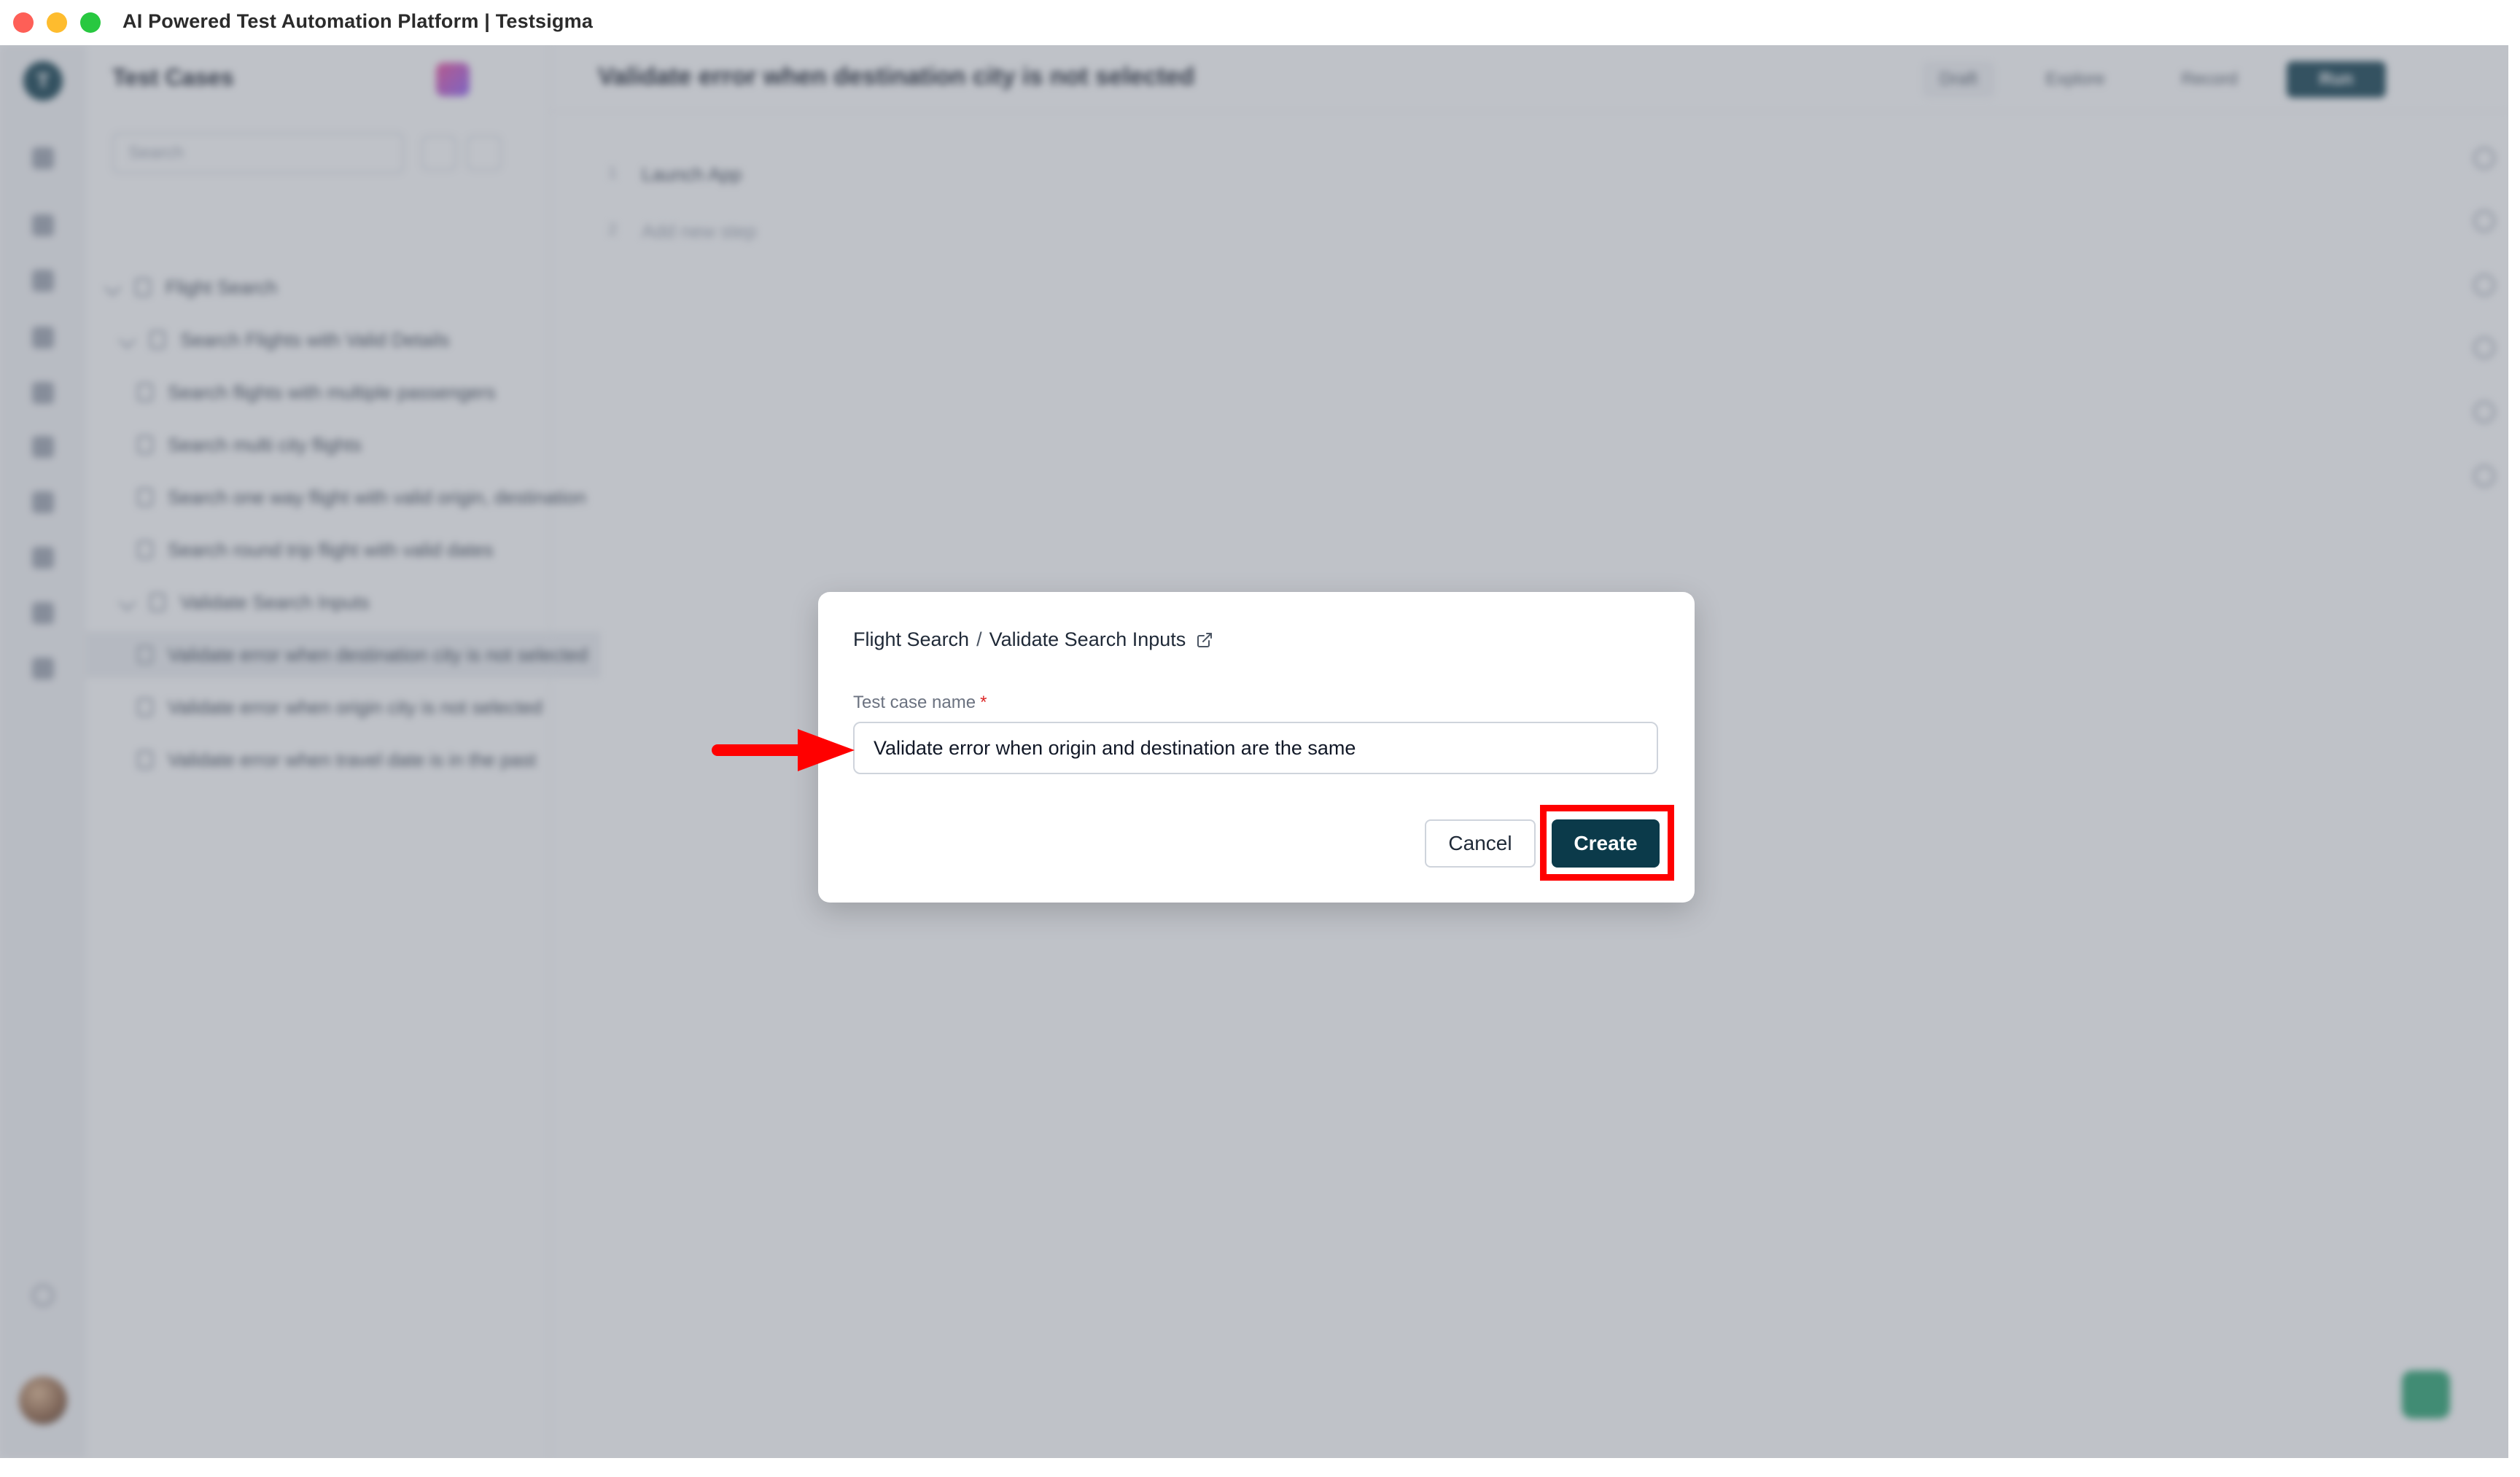 The width and height of the screenshot is (2520, 1477). I want to click on cancel-button: Cancel, so click(1480, 843).